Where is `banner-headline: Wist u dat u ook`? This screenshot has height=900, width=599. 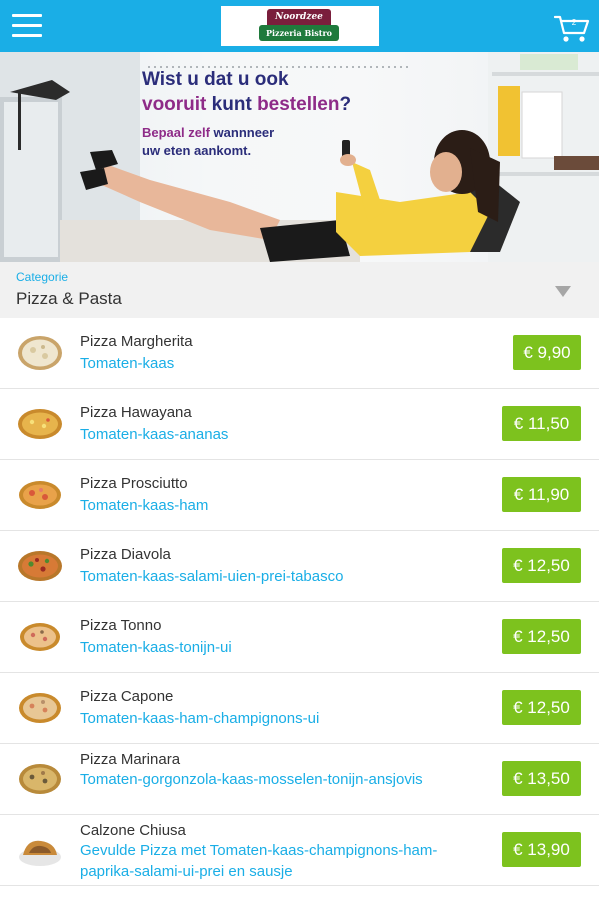
banner-headline: Wist u dat u ook is located at coordinates (215, 79).